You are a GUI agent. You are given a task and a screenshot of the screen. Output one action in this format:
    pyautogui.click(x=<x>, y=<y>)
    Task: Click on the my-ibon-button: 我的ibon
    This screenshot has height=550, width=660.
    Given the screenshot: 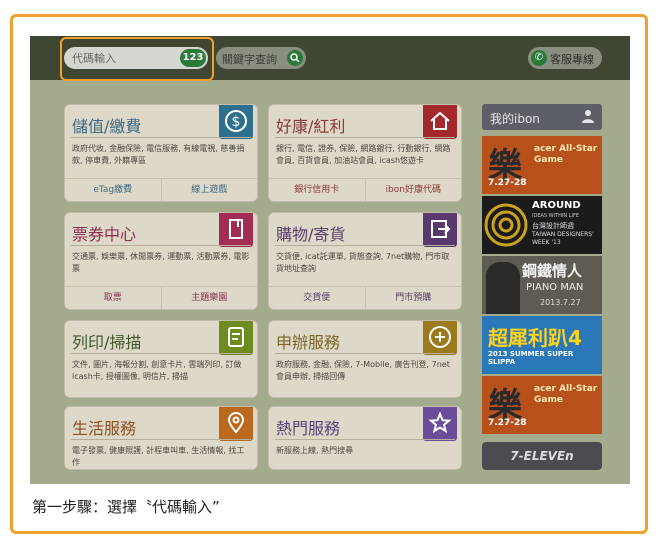 What is the action you would take?
    pyautogui.click(x=542, y=117)
    